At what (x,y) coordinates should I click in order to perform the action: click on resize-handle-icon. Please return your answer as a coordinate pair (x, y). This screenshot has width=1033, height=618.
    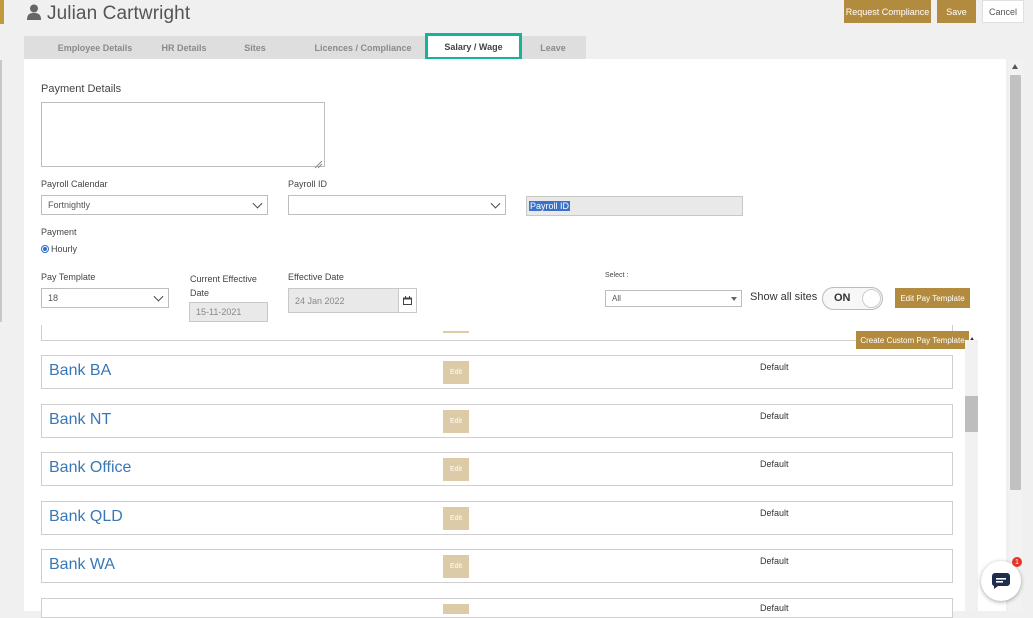
    Looking at the image, I should click on (318, 162).